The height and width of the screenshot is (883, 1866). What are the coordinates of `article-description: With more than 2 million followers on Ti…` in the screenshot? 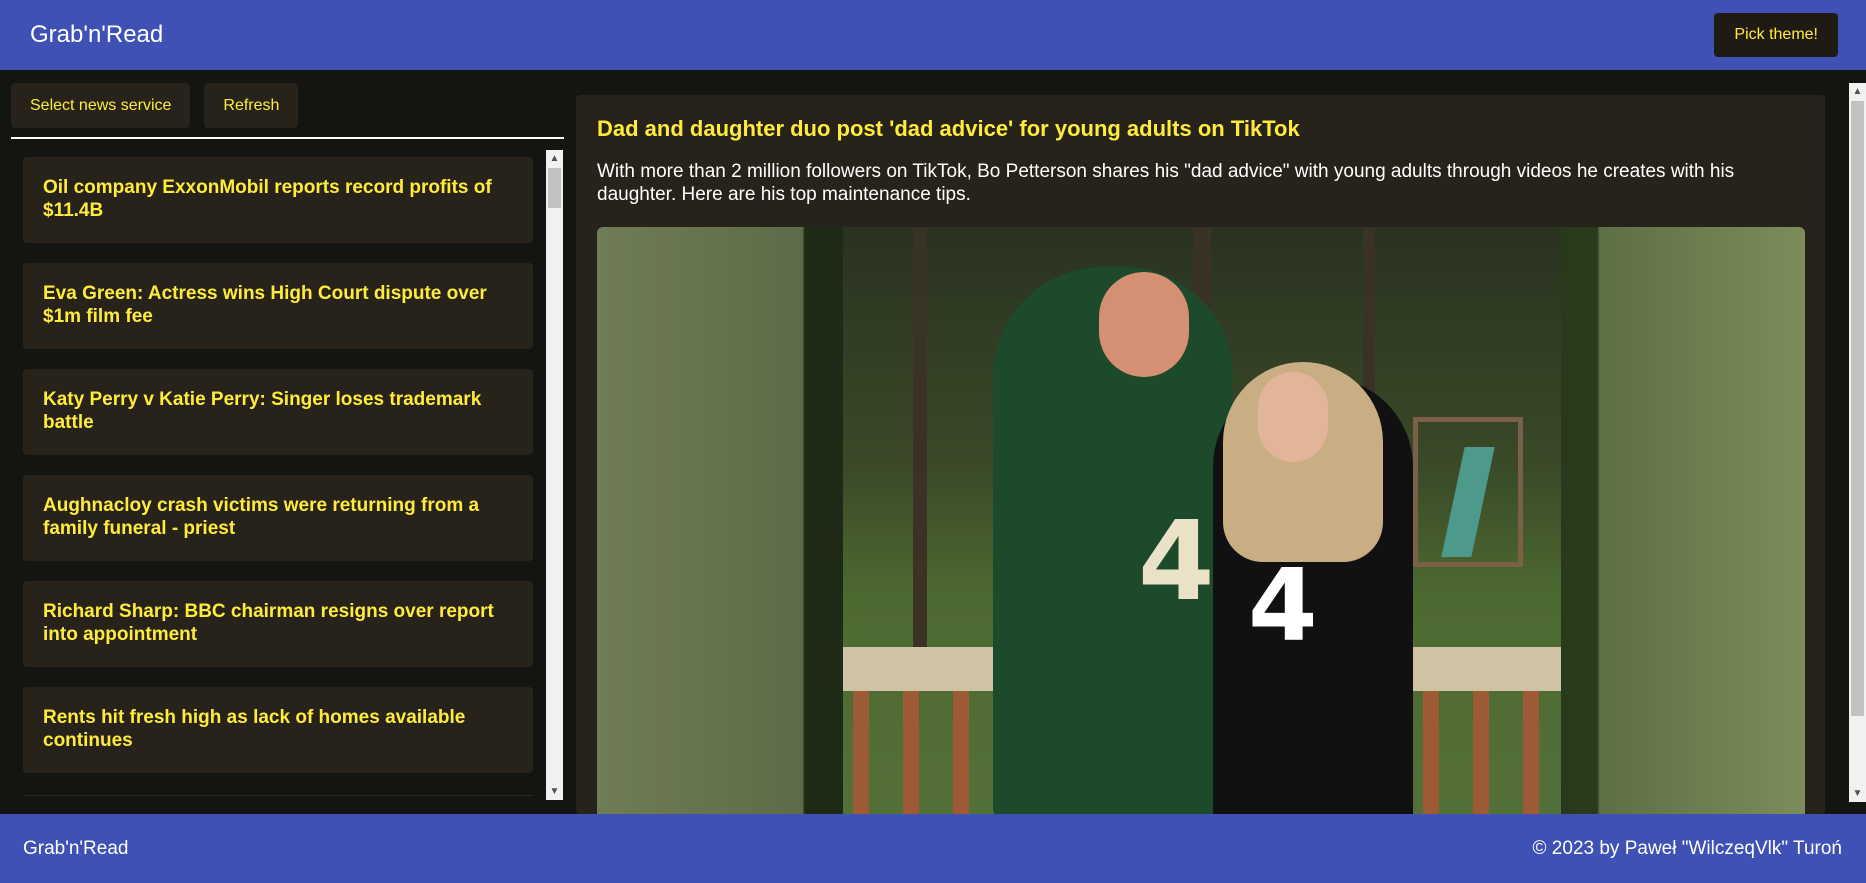 It's located at (1166, 183).